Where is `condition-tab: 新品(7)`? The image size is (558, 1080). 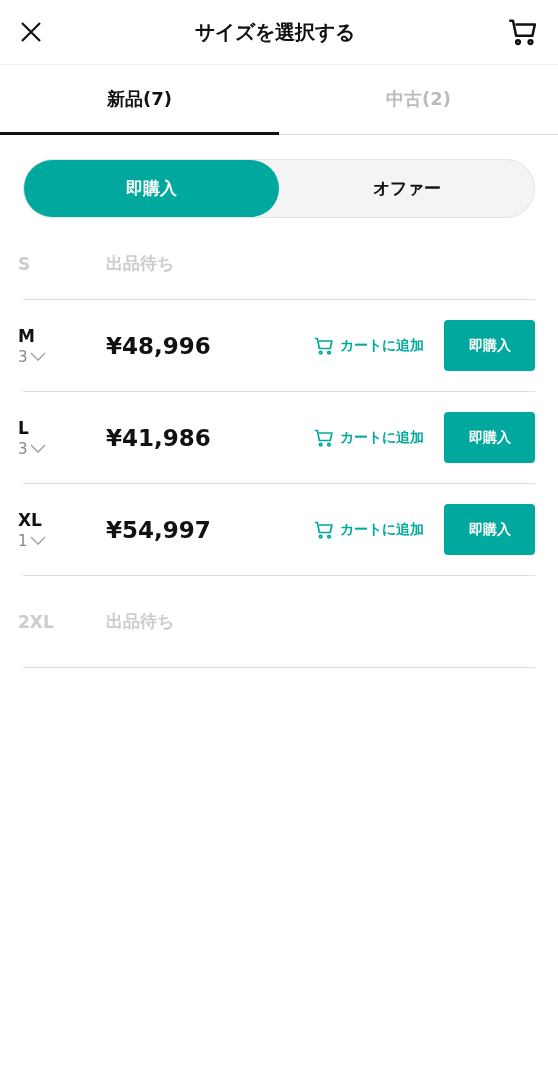 condition-tab: 新品(7) is located at coordinates (139, 100).